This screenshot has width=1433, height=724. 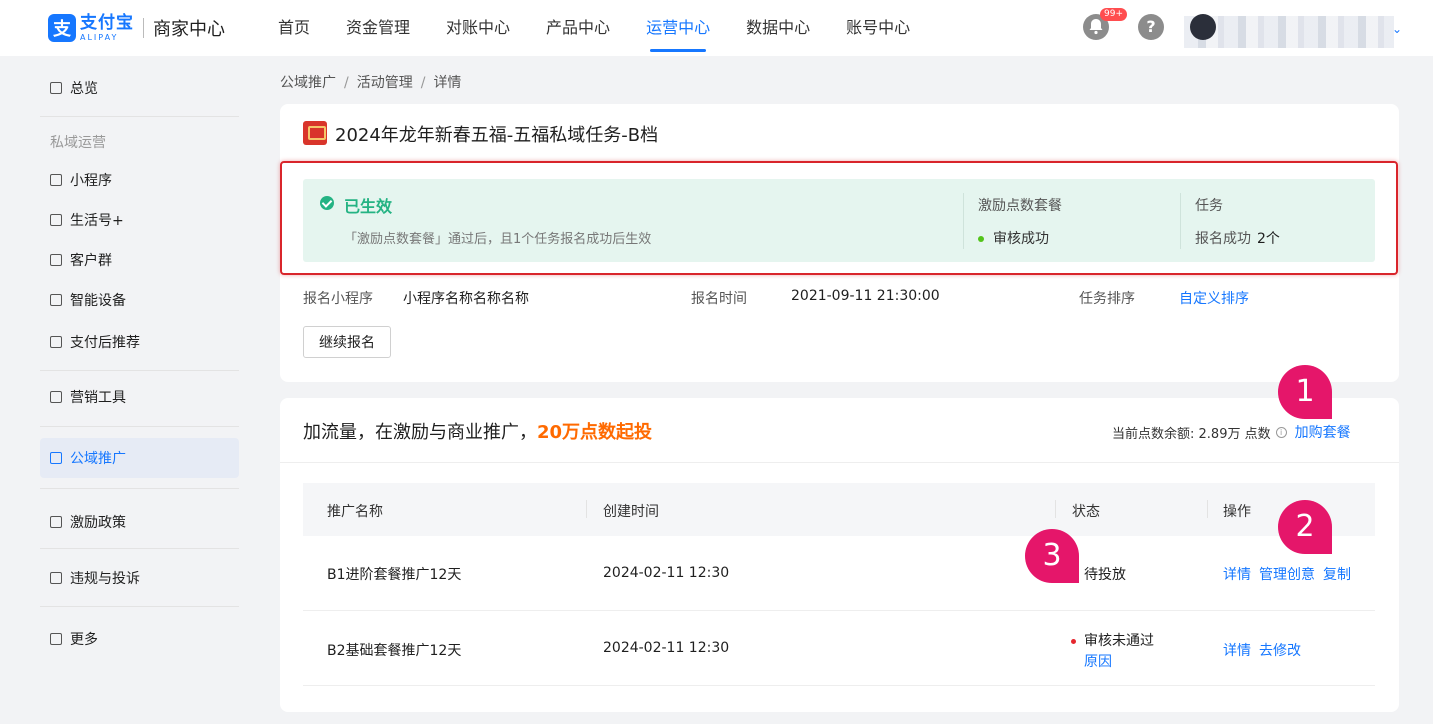 What do you see at coordinates (719, 299) in the screenshot?
I see `signup-time-label: 报名时间` at bounding box center [719, 299].